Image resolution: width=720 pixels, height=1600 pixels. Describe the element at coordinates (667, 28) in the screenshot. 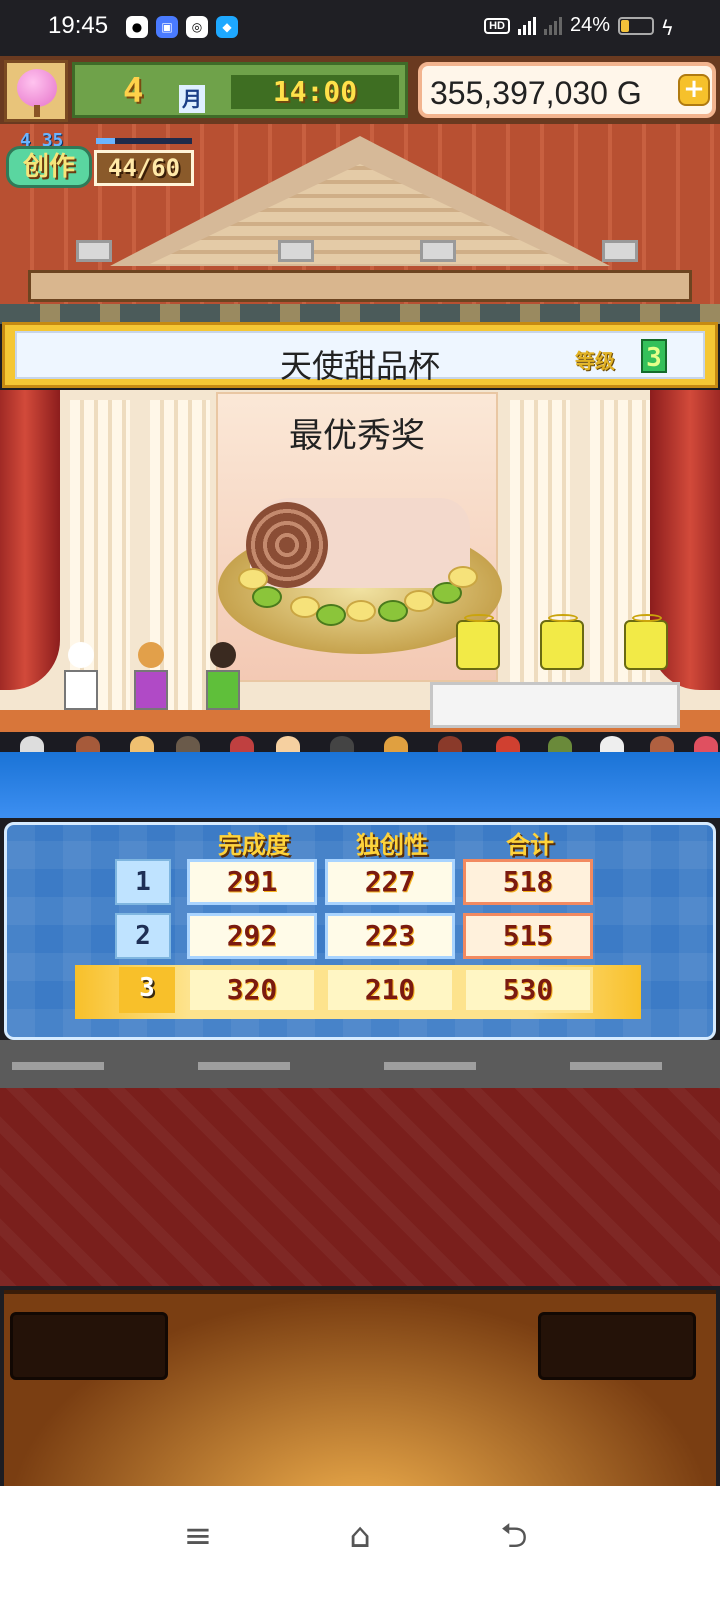

I see `charging-icon: ϟ` at that location.